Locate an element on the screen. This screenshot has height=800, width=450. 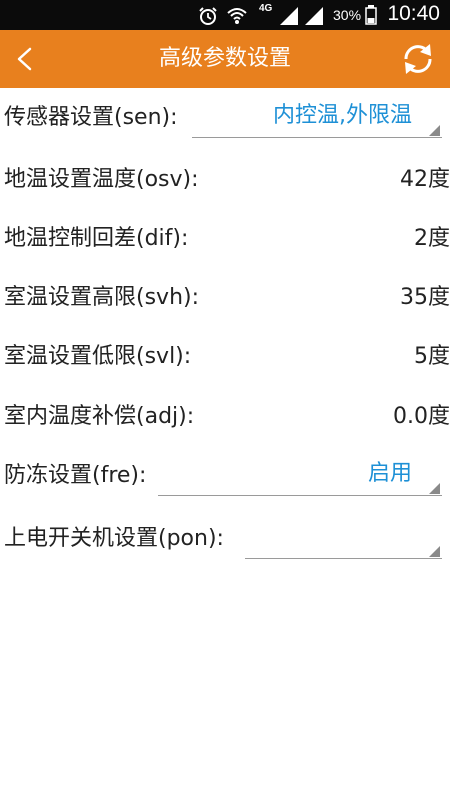
floor-temp-setpoint-value: 42度 is located at coordinates (425, 179).